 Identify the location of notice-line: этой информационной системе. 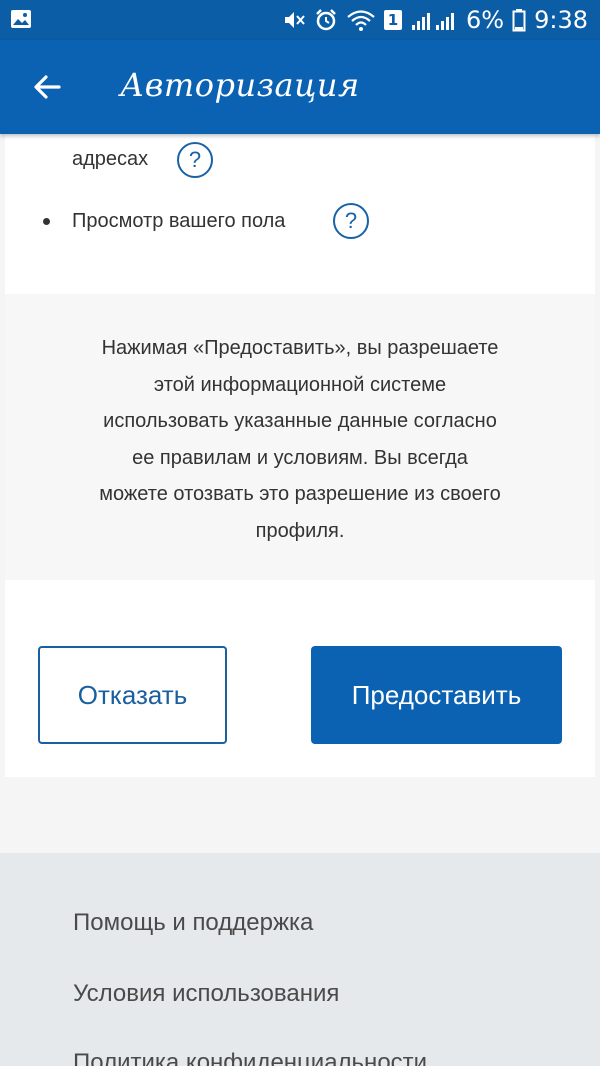
(300, 384).